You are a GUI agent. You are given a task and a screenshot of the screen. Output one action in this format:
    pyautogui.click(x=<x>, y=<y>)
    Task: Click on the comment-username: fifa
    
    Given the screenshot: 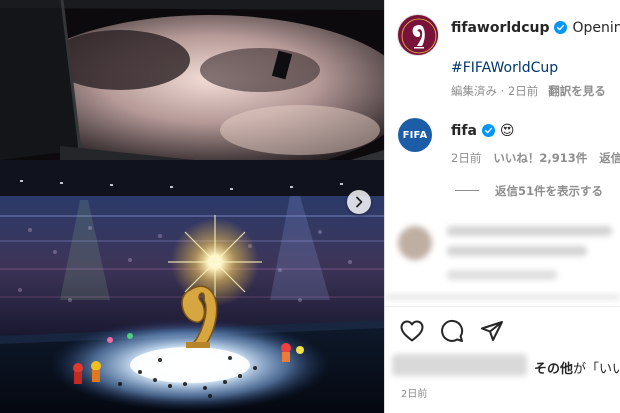 What is the action you would take?
    pyautogui.click(x=464, y=131)
    